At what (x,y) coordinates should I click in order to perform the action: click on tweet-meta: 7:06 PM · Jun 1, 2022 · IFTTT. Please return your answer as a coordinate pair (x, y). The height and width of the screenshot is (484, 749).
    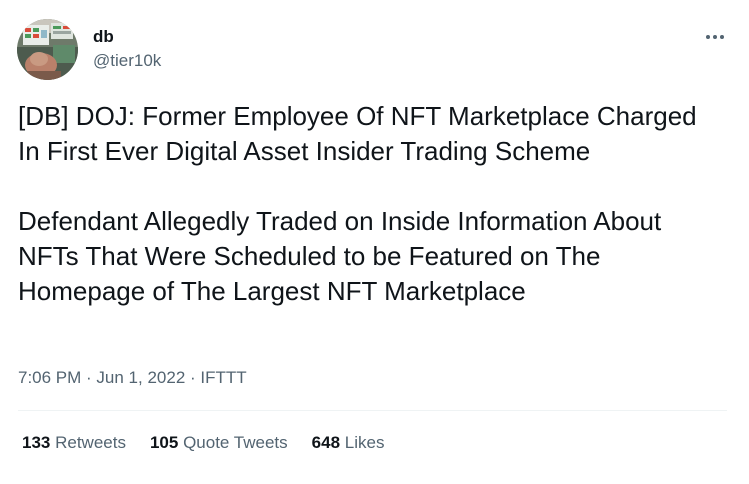
    Looking at the image, I should click on (132, 378).